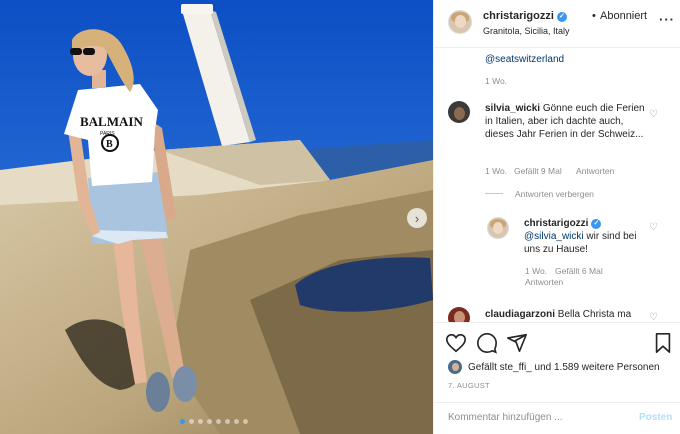  What do you see at coordinates (494, 193) in the screenshot?
I see `replies-divider` at bounding box center [494, 193].